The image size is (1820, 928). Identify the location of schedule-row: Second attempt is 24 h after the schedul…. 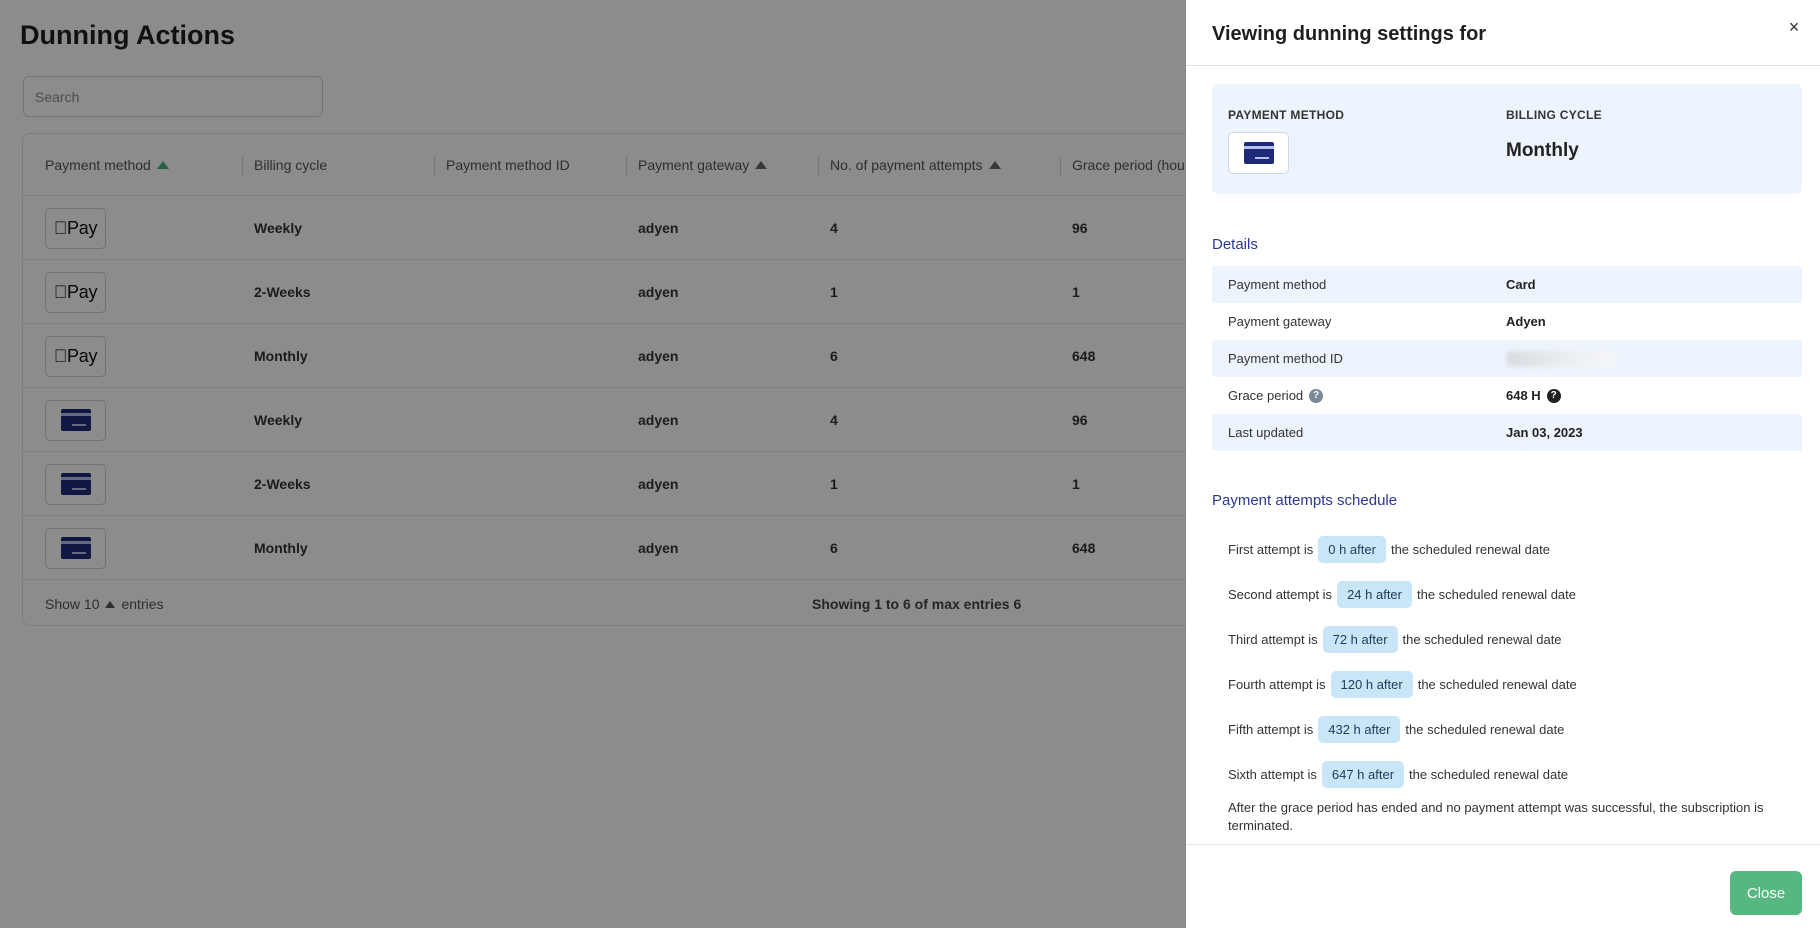
(1507, 594).